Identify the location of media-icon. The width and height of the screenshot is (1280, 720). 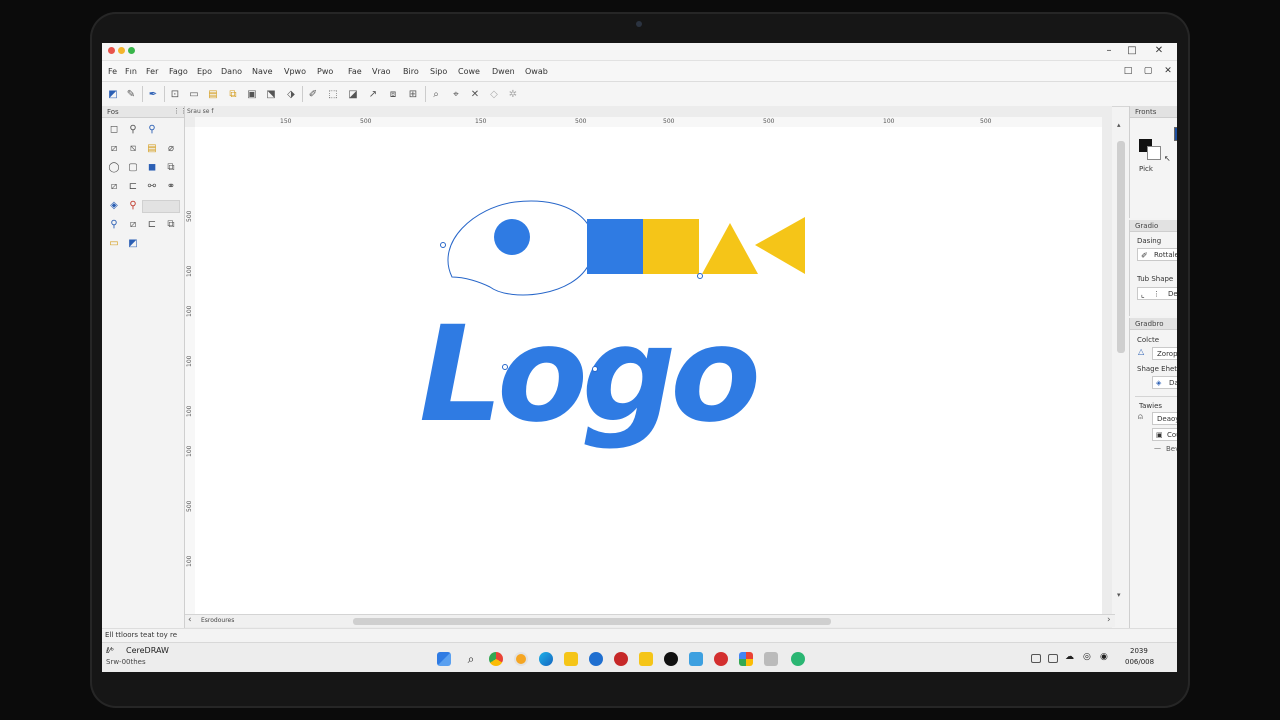
(621, 659).